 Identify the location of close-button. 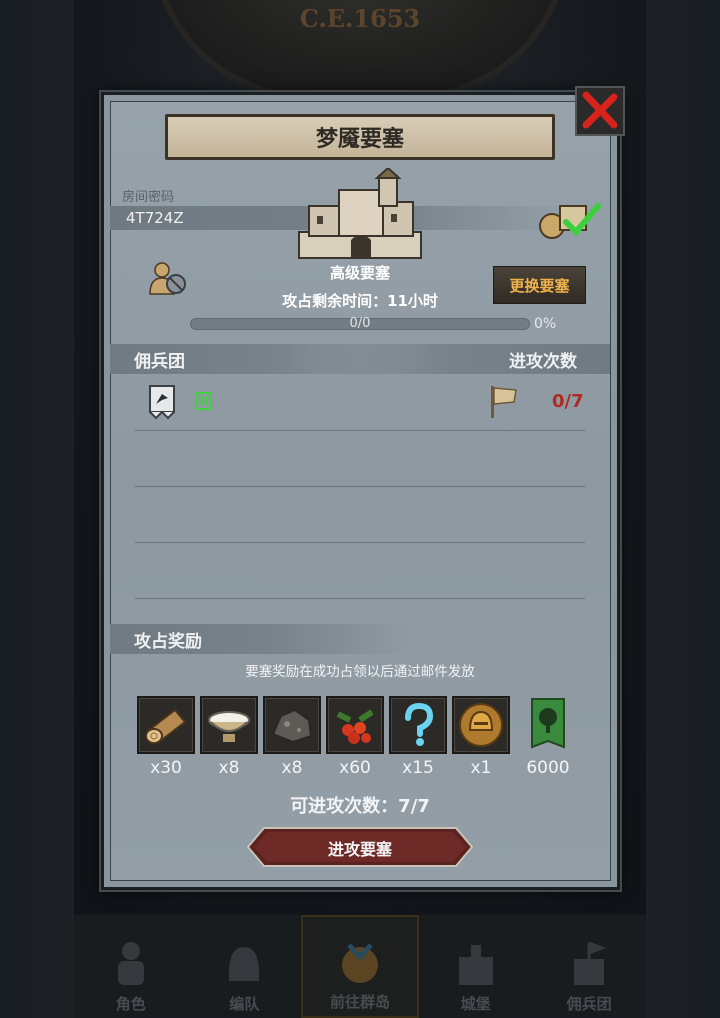
(600, 111).